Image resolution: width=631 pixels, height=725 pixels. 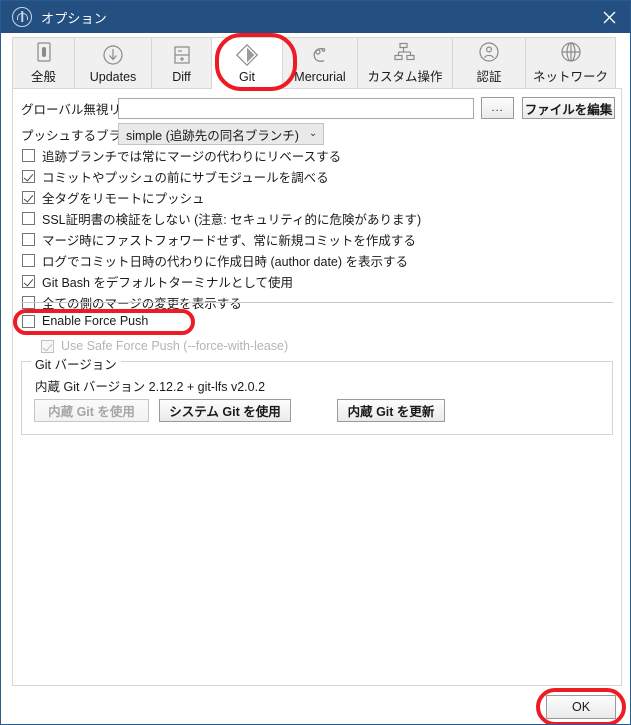 What do you see at coordinates (225, 261) in the screenshot?
I see `checkbox-label: ログでコミット日時の代わりに作成日時 (author date) を表示する` at bounding box center [225, 261].